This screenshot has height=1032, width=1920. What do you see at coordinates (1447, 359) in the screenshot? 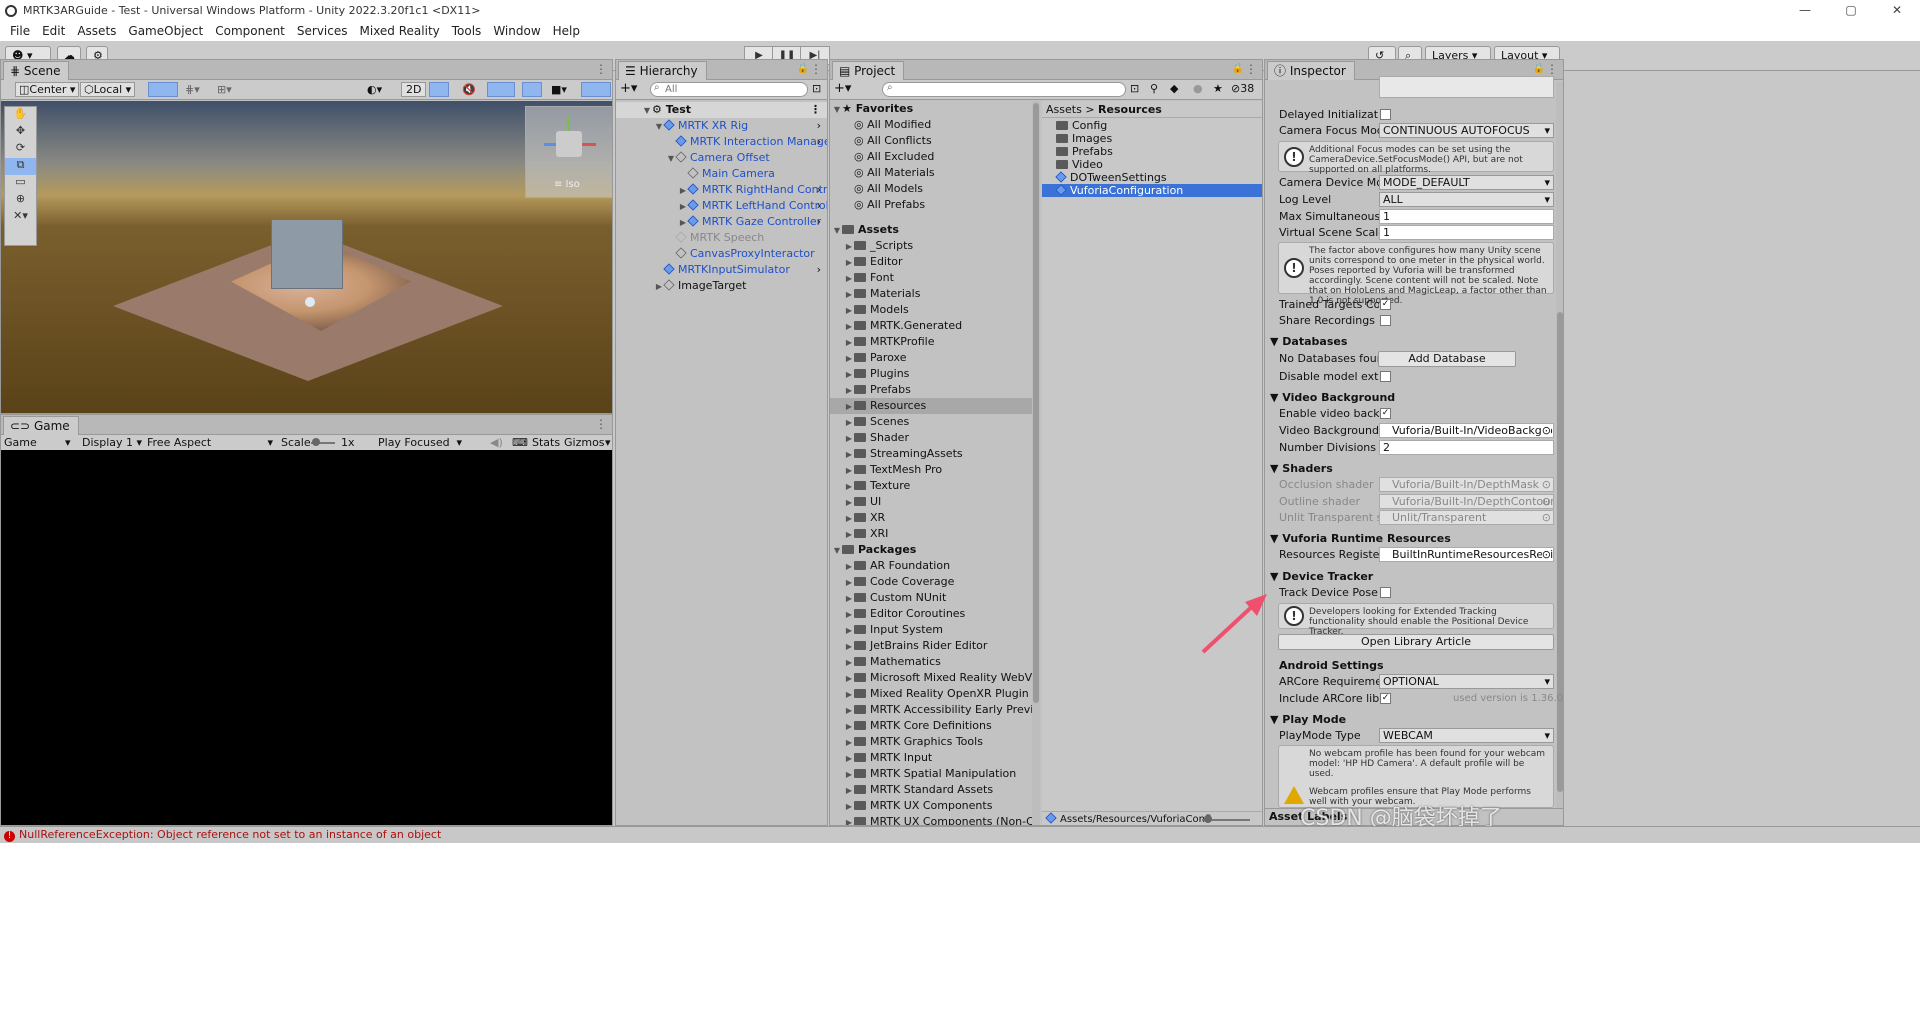
I see `add-database-button: Add Database` at bounding box center [1447, 359].